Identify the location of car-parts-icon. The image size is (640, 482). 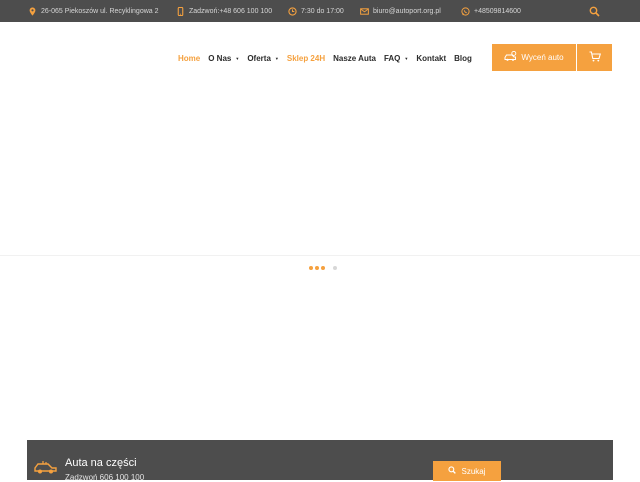
(46, 467).